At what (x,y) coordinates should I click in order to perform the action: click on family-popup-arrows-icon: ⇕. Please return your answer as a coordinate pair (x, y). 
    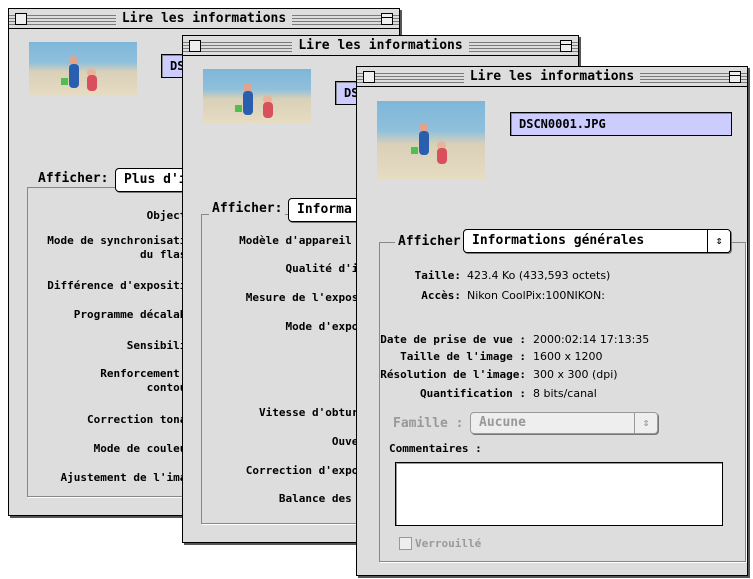
    Looking at the image, I should click on (645, 423).